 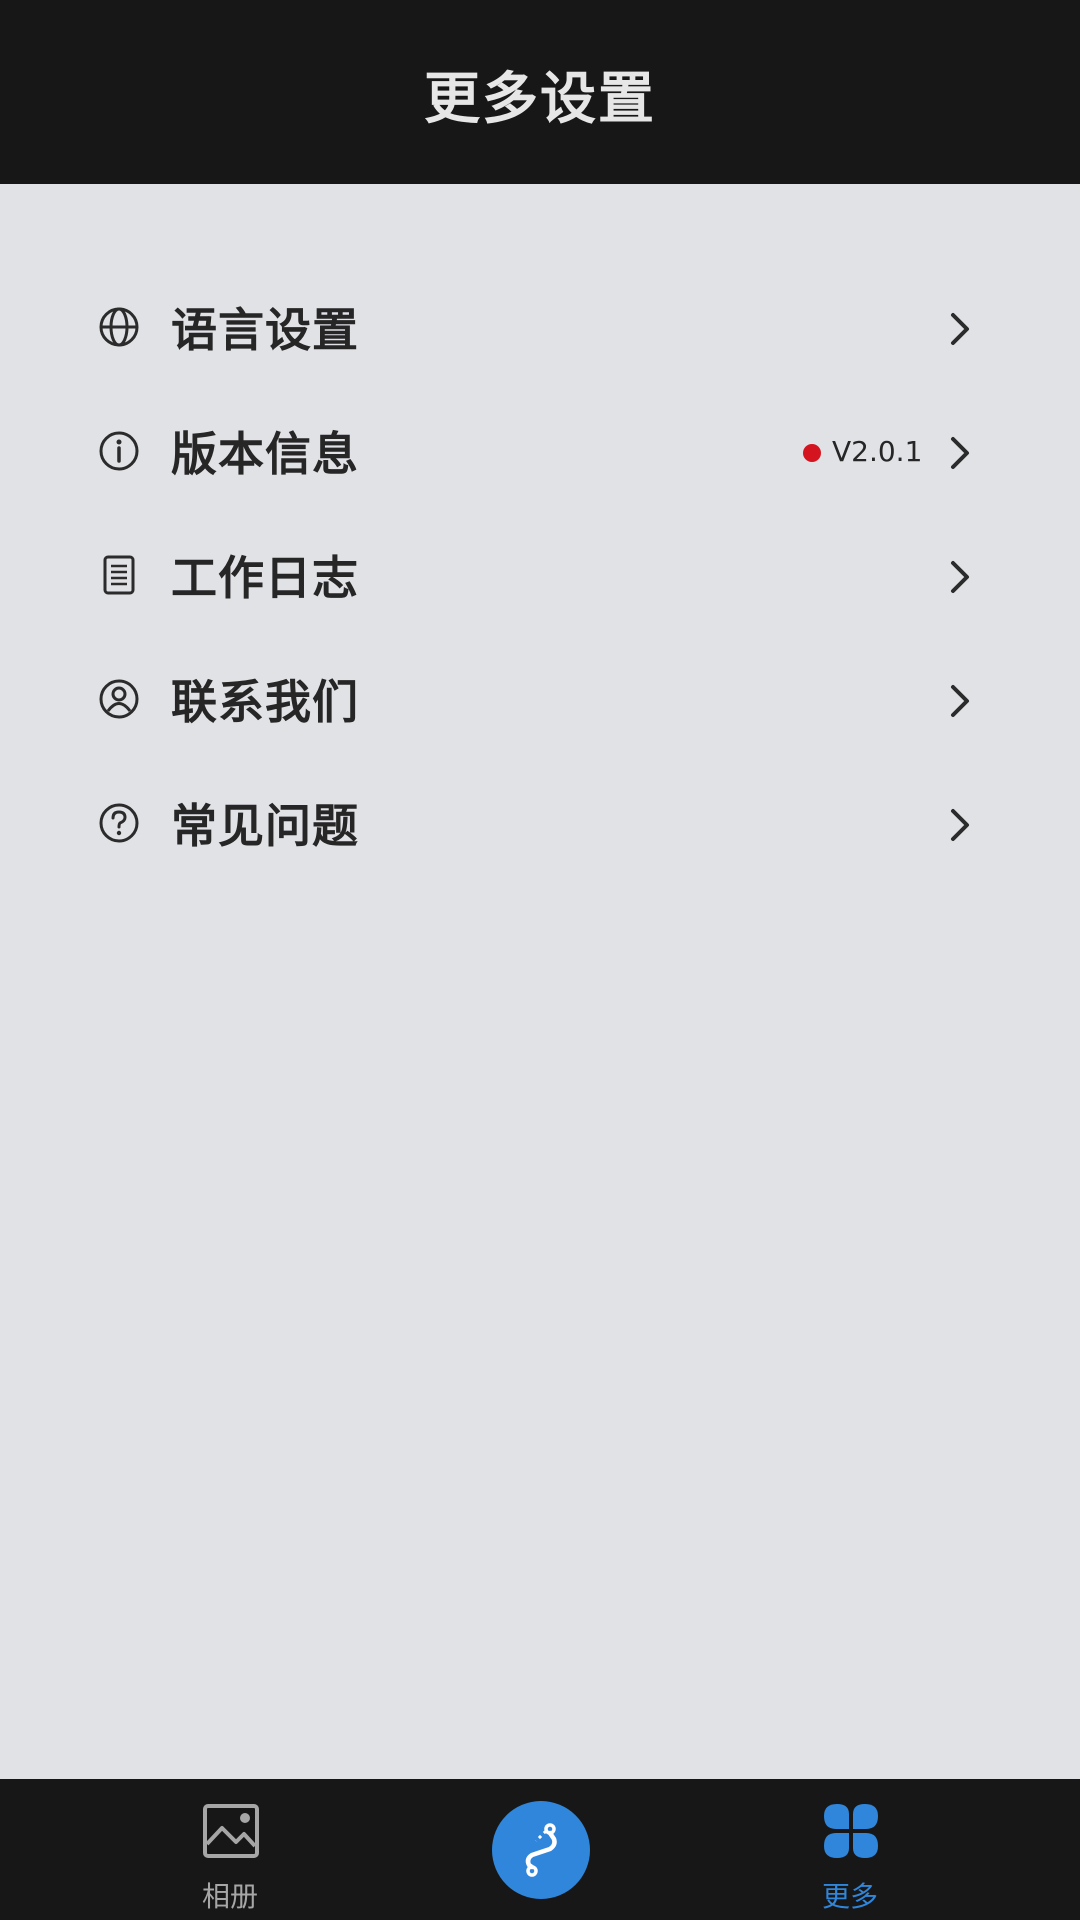 I want to click on menu-item-contact-us: 联系我们, so click(x=540, y=699).